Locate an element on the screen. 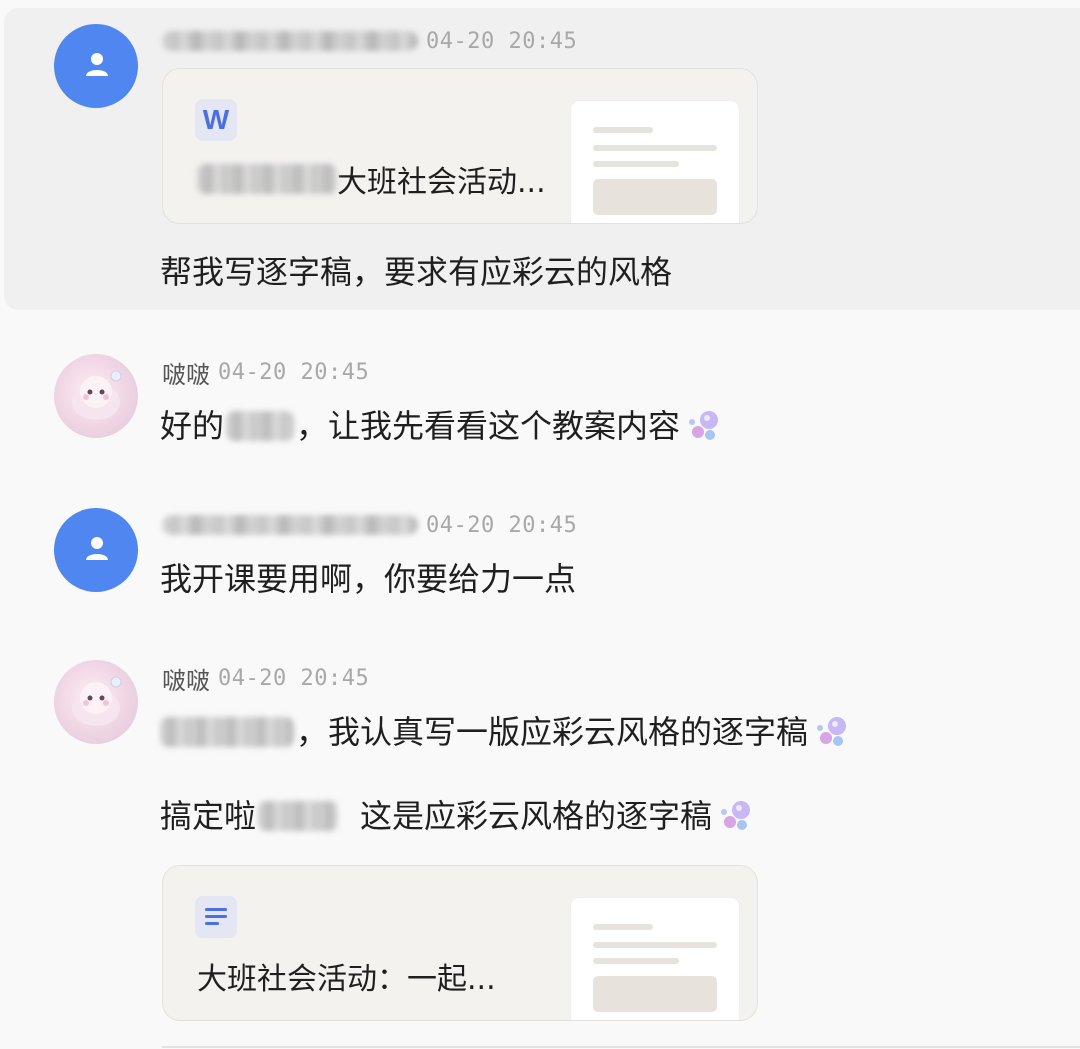 The width and height of the screenshot is (1080, 1049). message-text-part: 这是应彩云风格的逐字稿 is located at coordinates (536, 816).